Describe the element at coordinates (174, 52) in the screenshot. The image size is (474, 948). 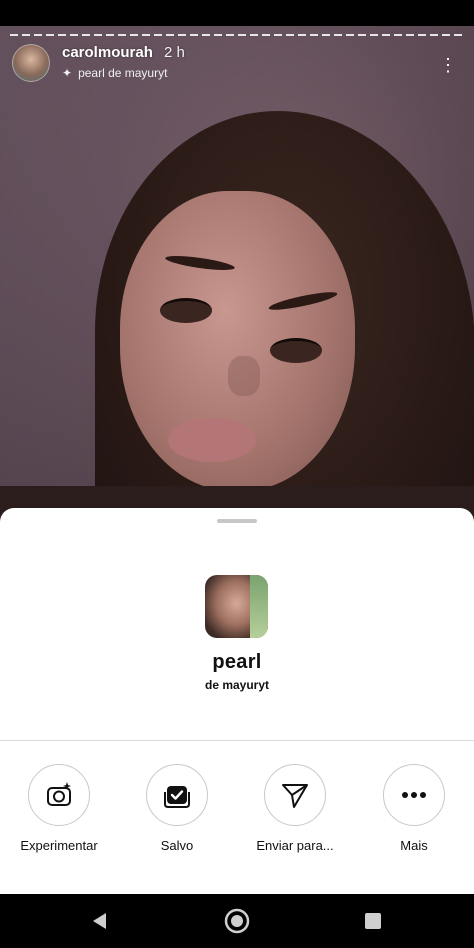
I see `story-timestamp: 2 h` at that location.